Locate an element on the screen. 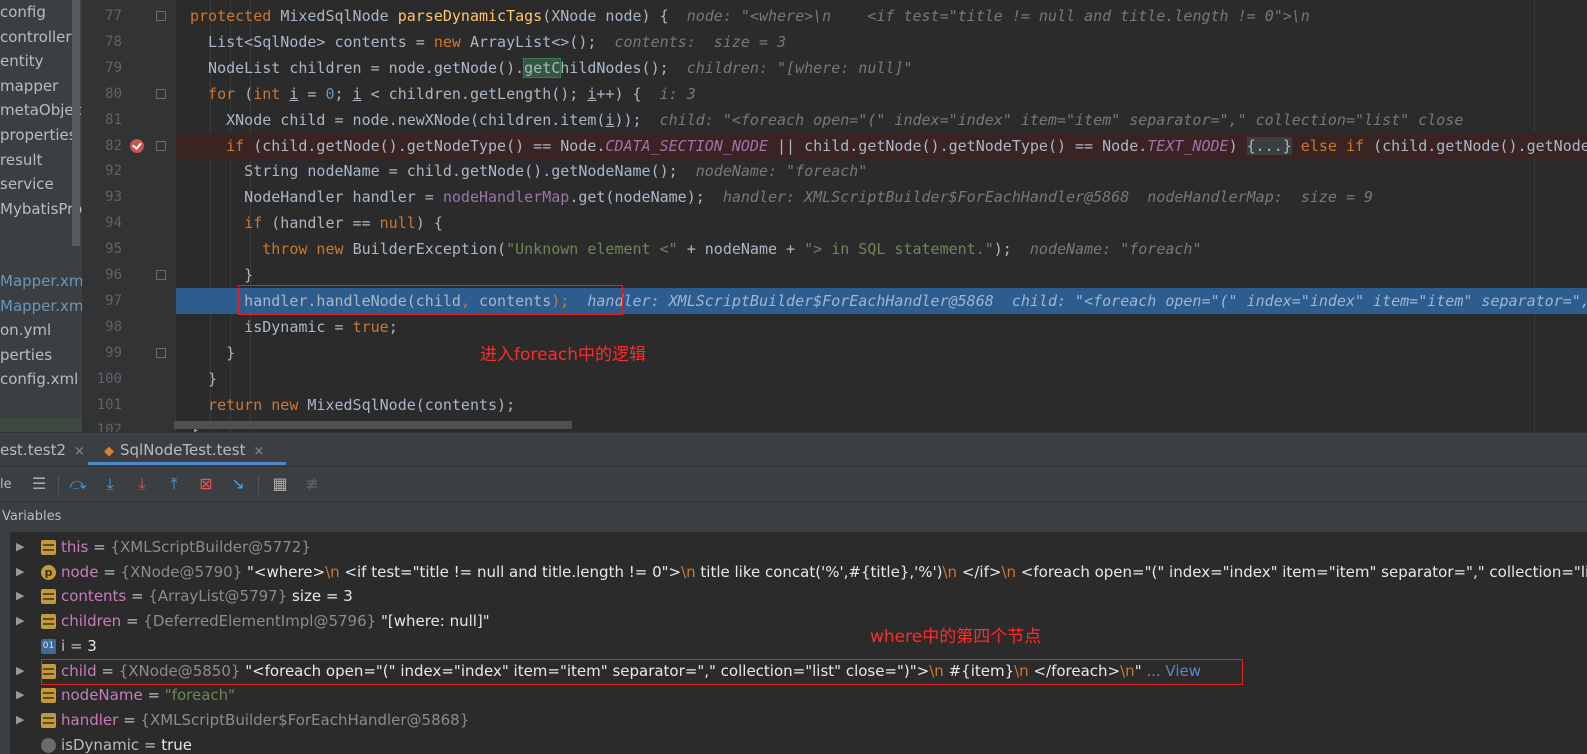  step-out-icon: ⤒ is located at coordinates (174, 484).